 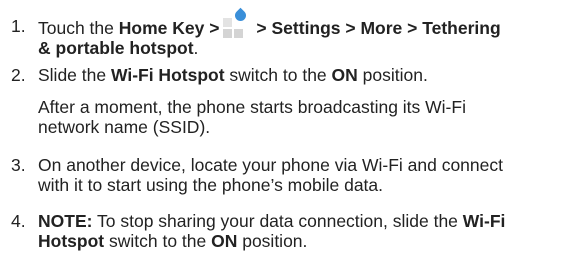 What do you see at coordinates (196, 48) in the screenshot?
I see `step-text-segment: .` at bounding box center [196, 48].